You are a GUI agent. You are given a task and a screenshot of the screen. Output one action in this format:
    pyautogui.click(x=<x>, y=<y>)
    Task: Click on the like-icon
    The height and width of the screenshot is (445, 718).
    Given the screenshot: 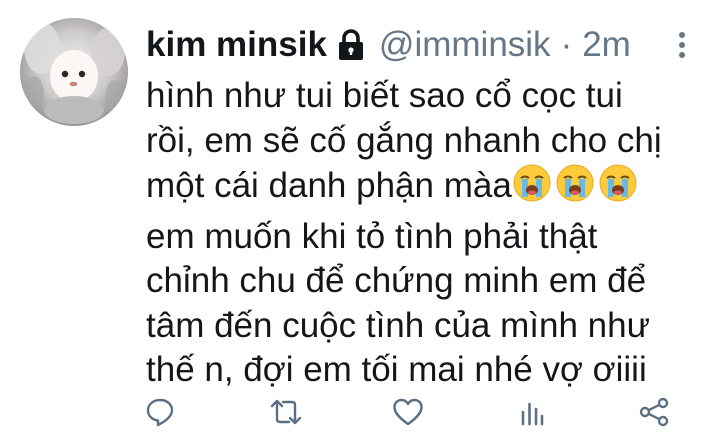 What is the action you would take?
    pyautogui.click(x=408, y=412)
    